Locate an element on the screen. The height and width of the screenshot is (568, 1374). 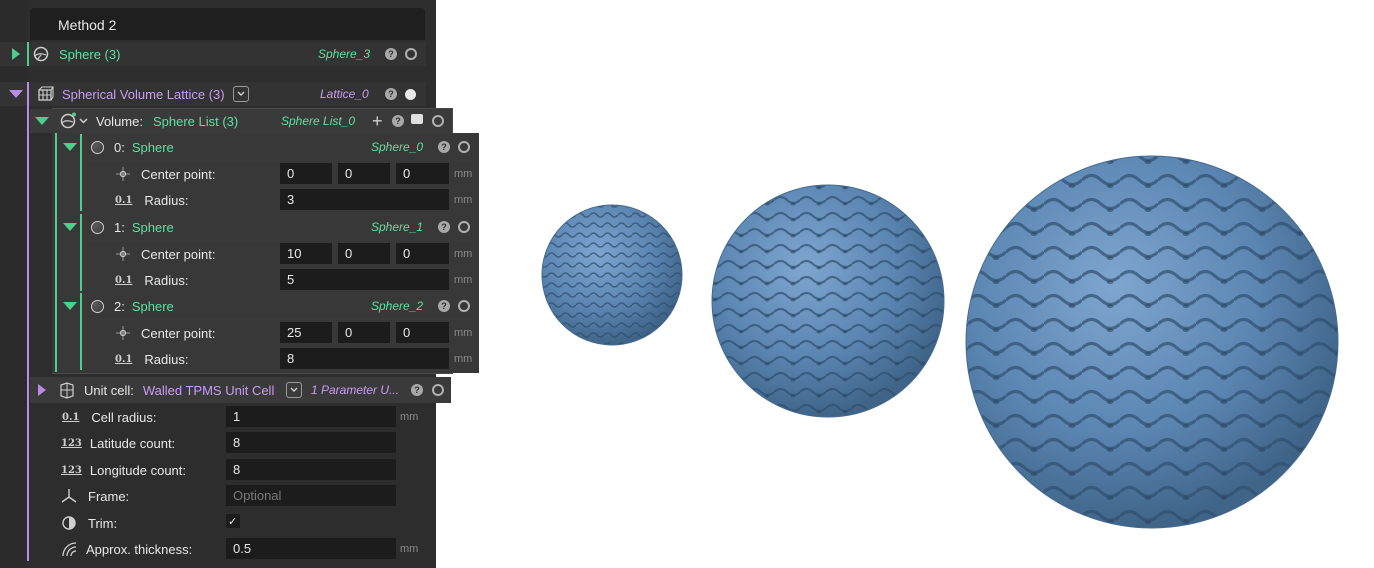
unit-cell-label: Walled TPMS Unit Cell is located at coordinates (208, 390).